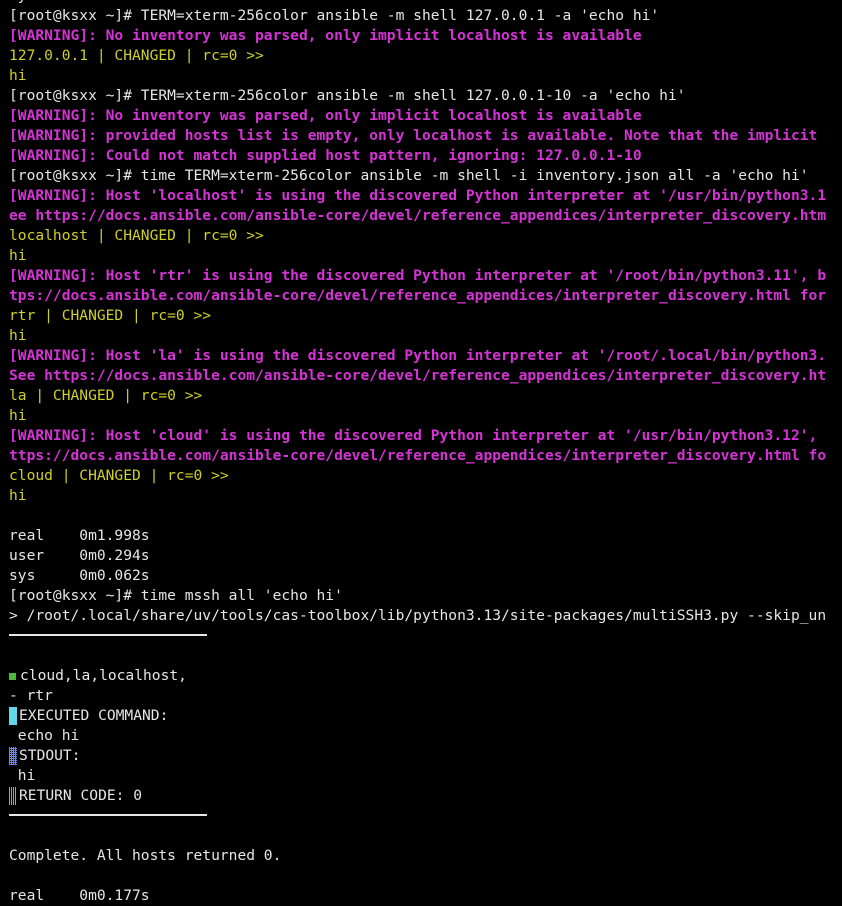 The image size is (842, 906). What do you see at coordinates (425, 716) in the screenshot?
I see `terminal-line: EXECUTED COMMAND:` at bounding box center [425, 716].